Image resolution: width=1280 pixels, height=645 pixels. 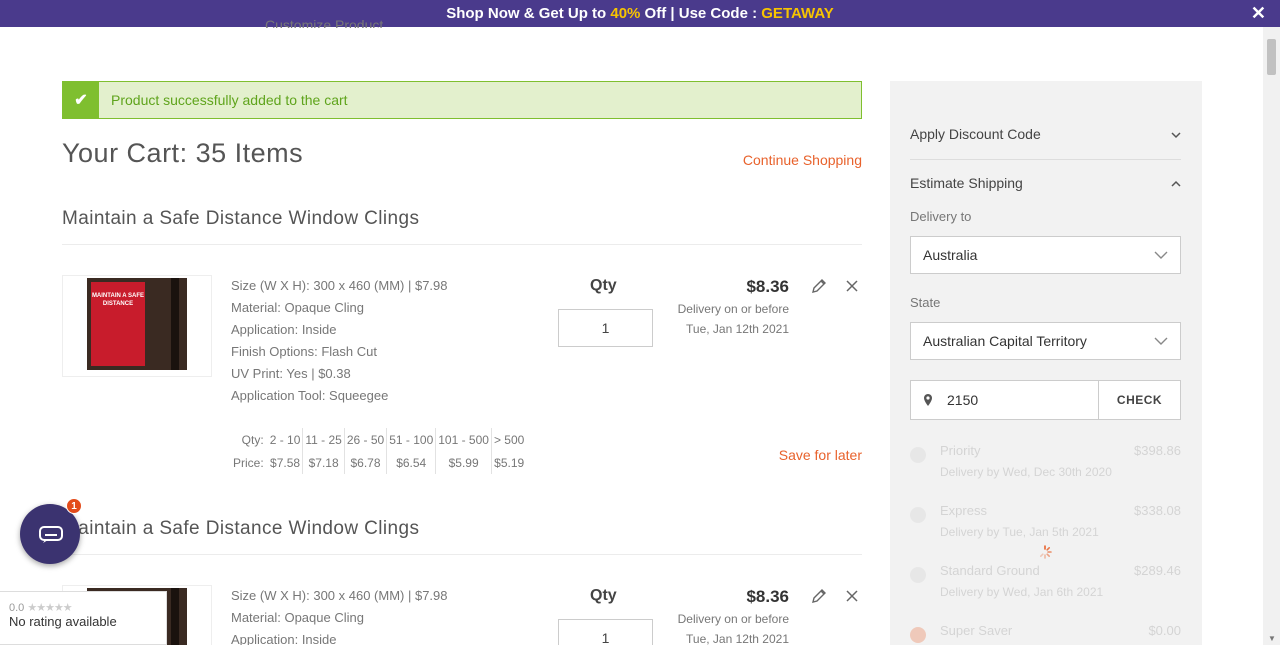 What do you see at coordinates (1157, 570) in the screenshot?
I see `shipping-option-cost: $289.46` at bounding box center [1157, 570].